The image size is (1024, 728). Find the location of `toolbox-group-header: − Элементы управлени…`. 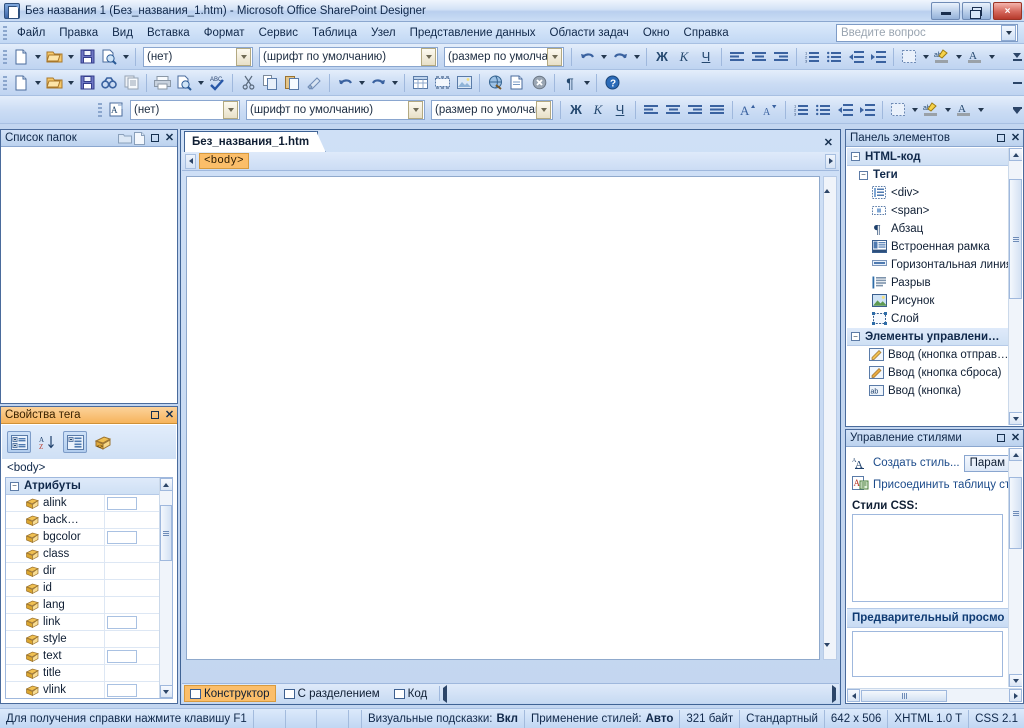

toolbox-group-header: − Элементы управлени… is located at coordinates (927, 337).